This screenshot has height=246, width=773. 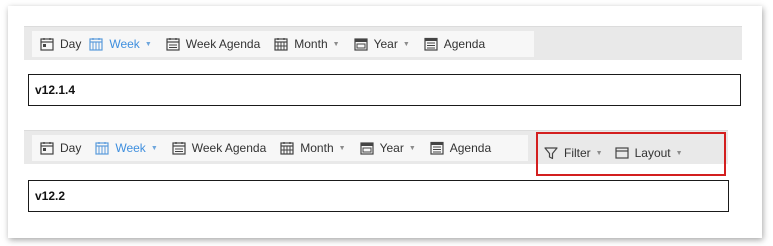 What do you see at coordinates (384, 90) in the screenshot?
I see `version-label-box: v12.1.4` at bounding box center [384, 90].